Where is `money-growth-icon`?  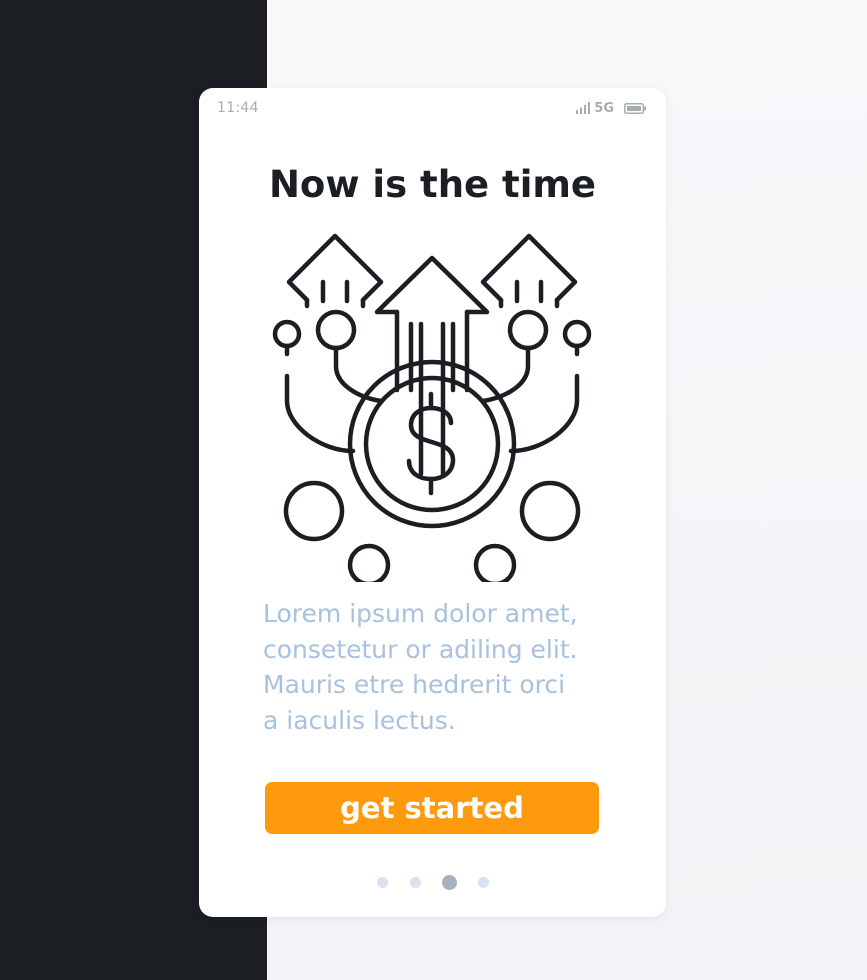 money-growth-icon is located at coordinates (432, 407).